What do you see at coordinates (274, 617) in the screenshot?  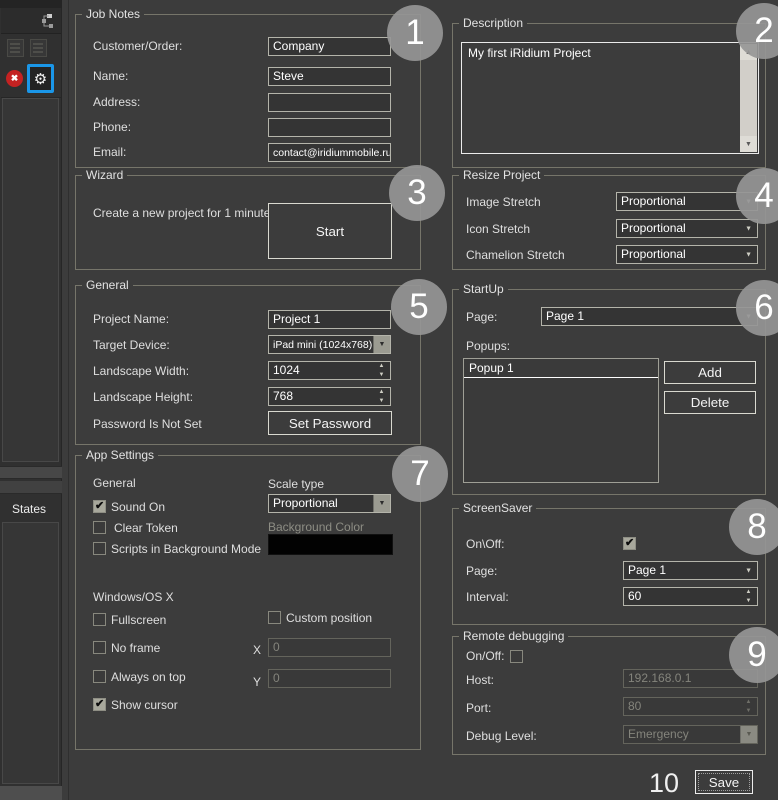 I see `custom-position-checkbox` at bounding box center [274, 617].